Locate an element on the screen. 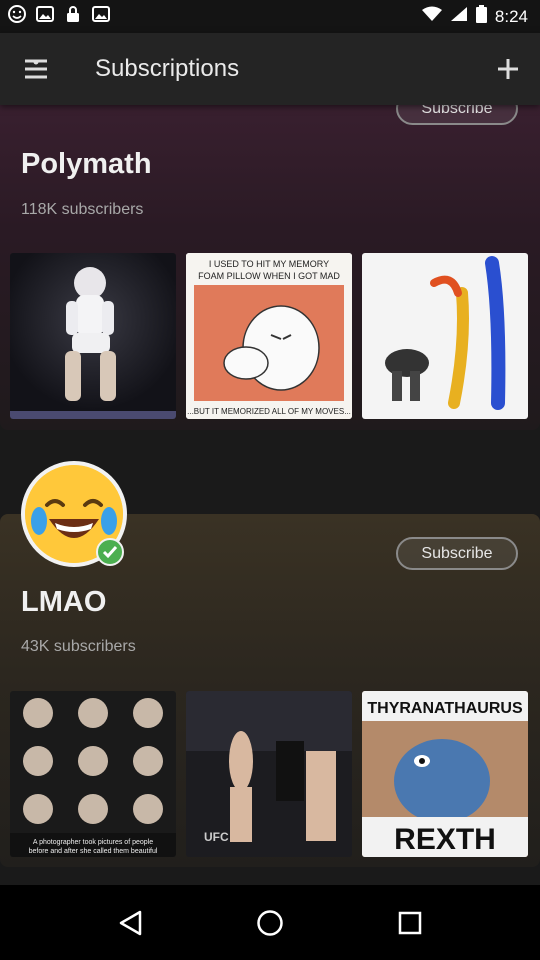  app-bar: Subscriptions is located at coordinates (270, 69).